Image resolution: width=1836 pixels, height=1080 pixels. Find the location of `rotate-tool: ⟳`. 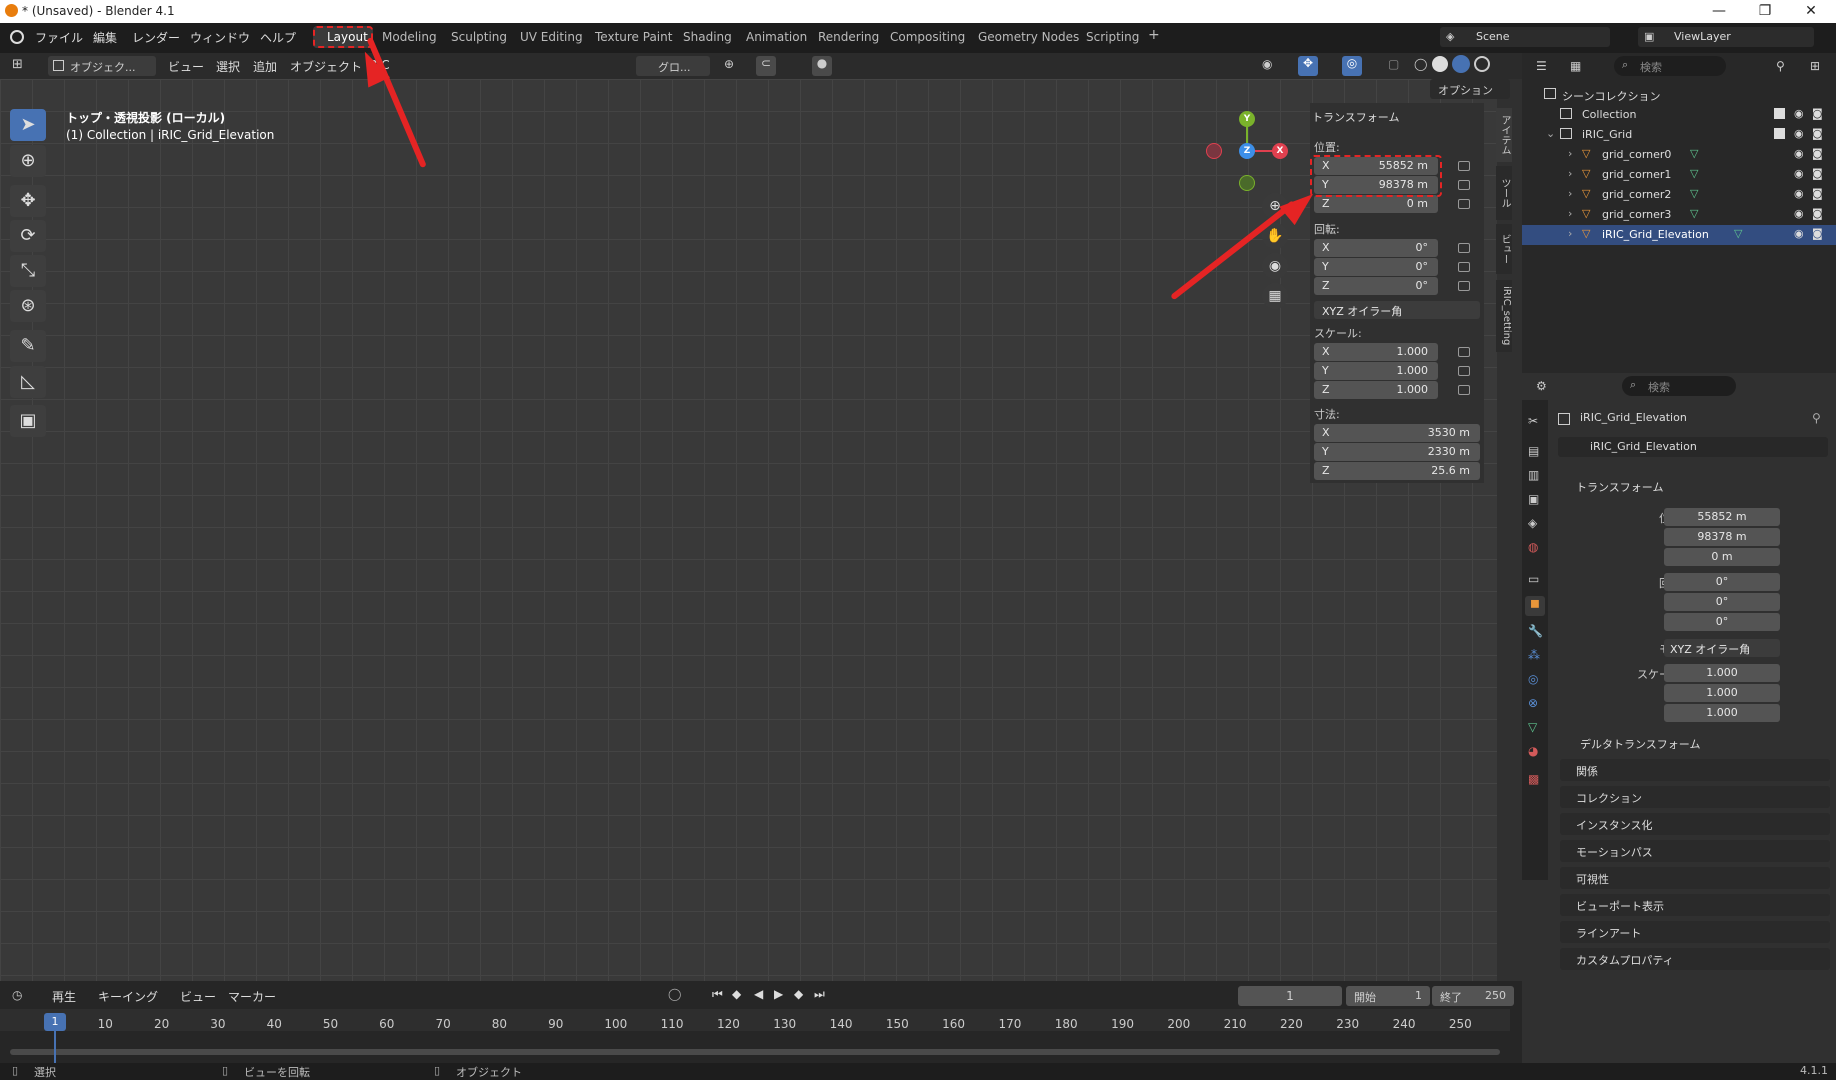

rotate-tool: ⟳ is located at coordinates (28, 236).